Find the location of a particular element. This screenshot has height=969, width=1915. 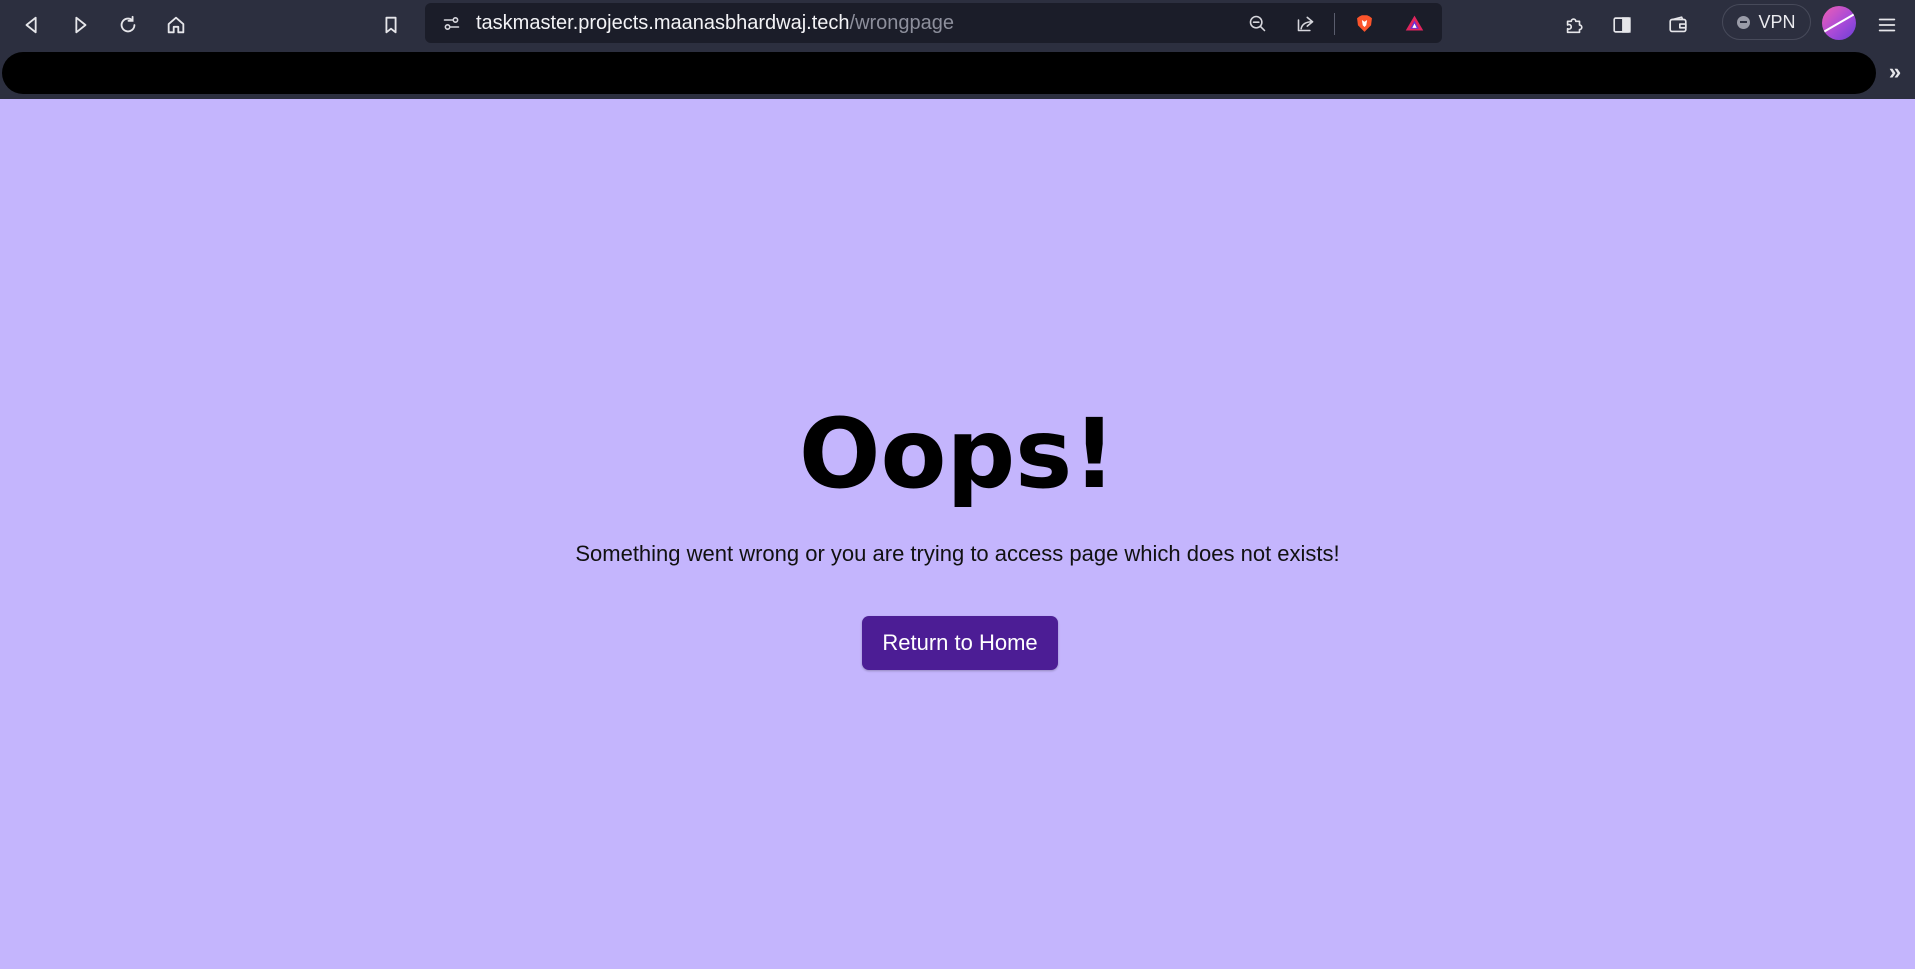

page-title: Oops! is located at coordinates (957, 454).